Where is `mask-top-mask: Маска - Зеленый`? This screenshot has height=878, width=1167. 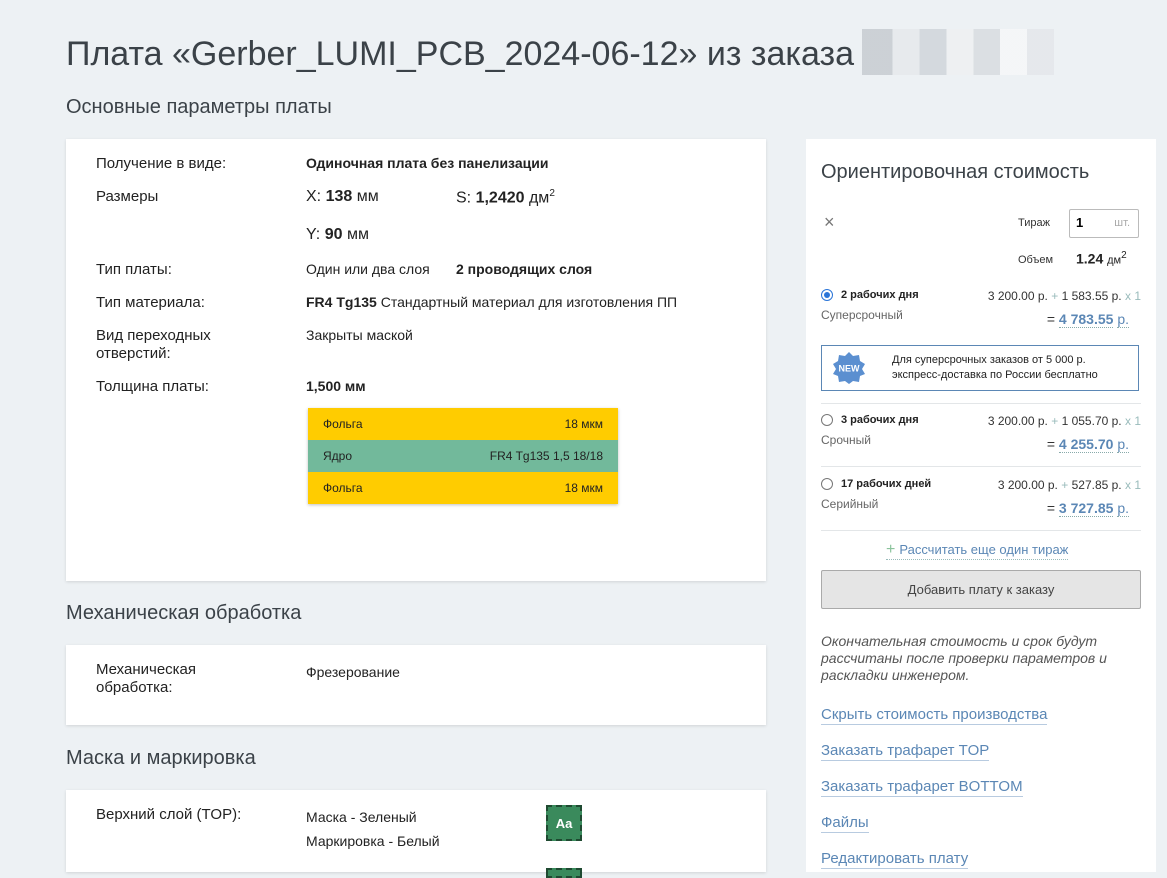 mask-top-mask: Маска - Зеленый is located at coordinates (361, 817).